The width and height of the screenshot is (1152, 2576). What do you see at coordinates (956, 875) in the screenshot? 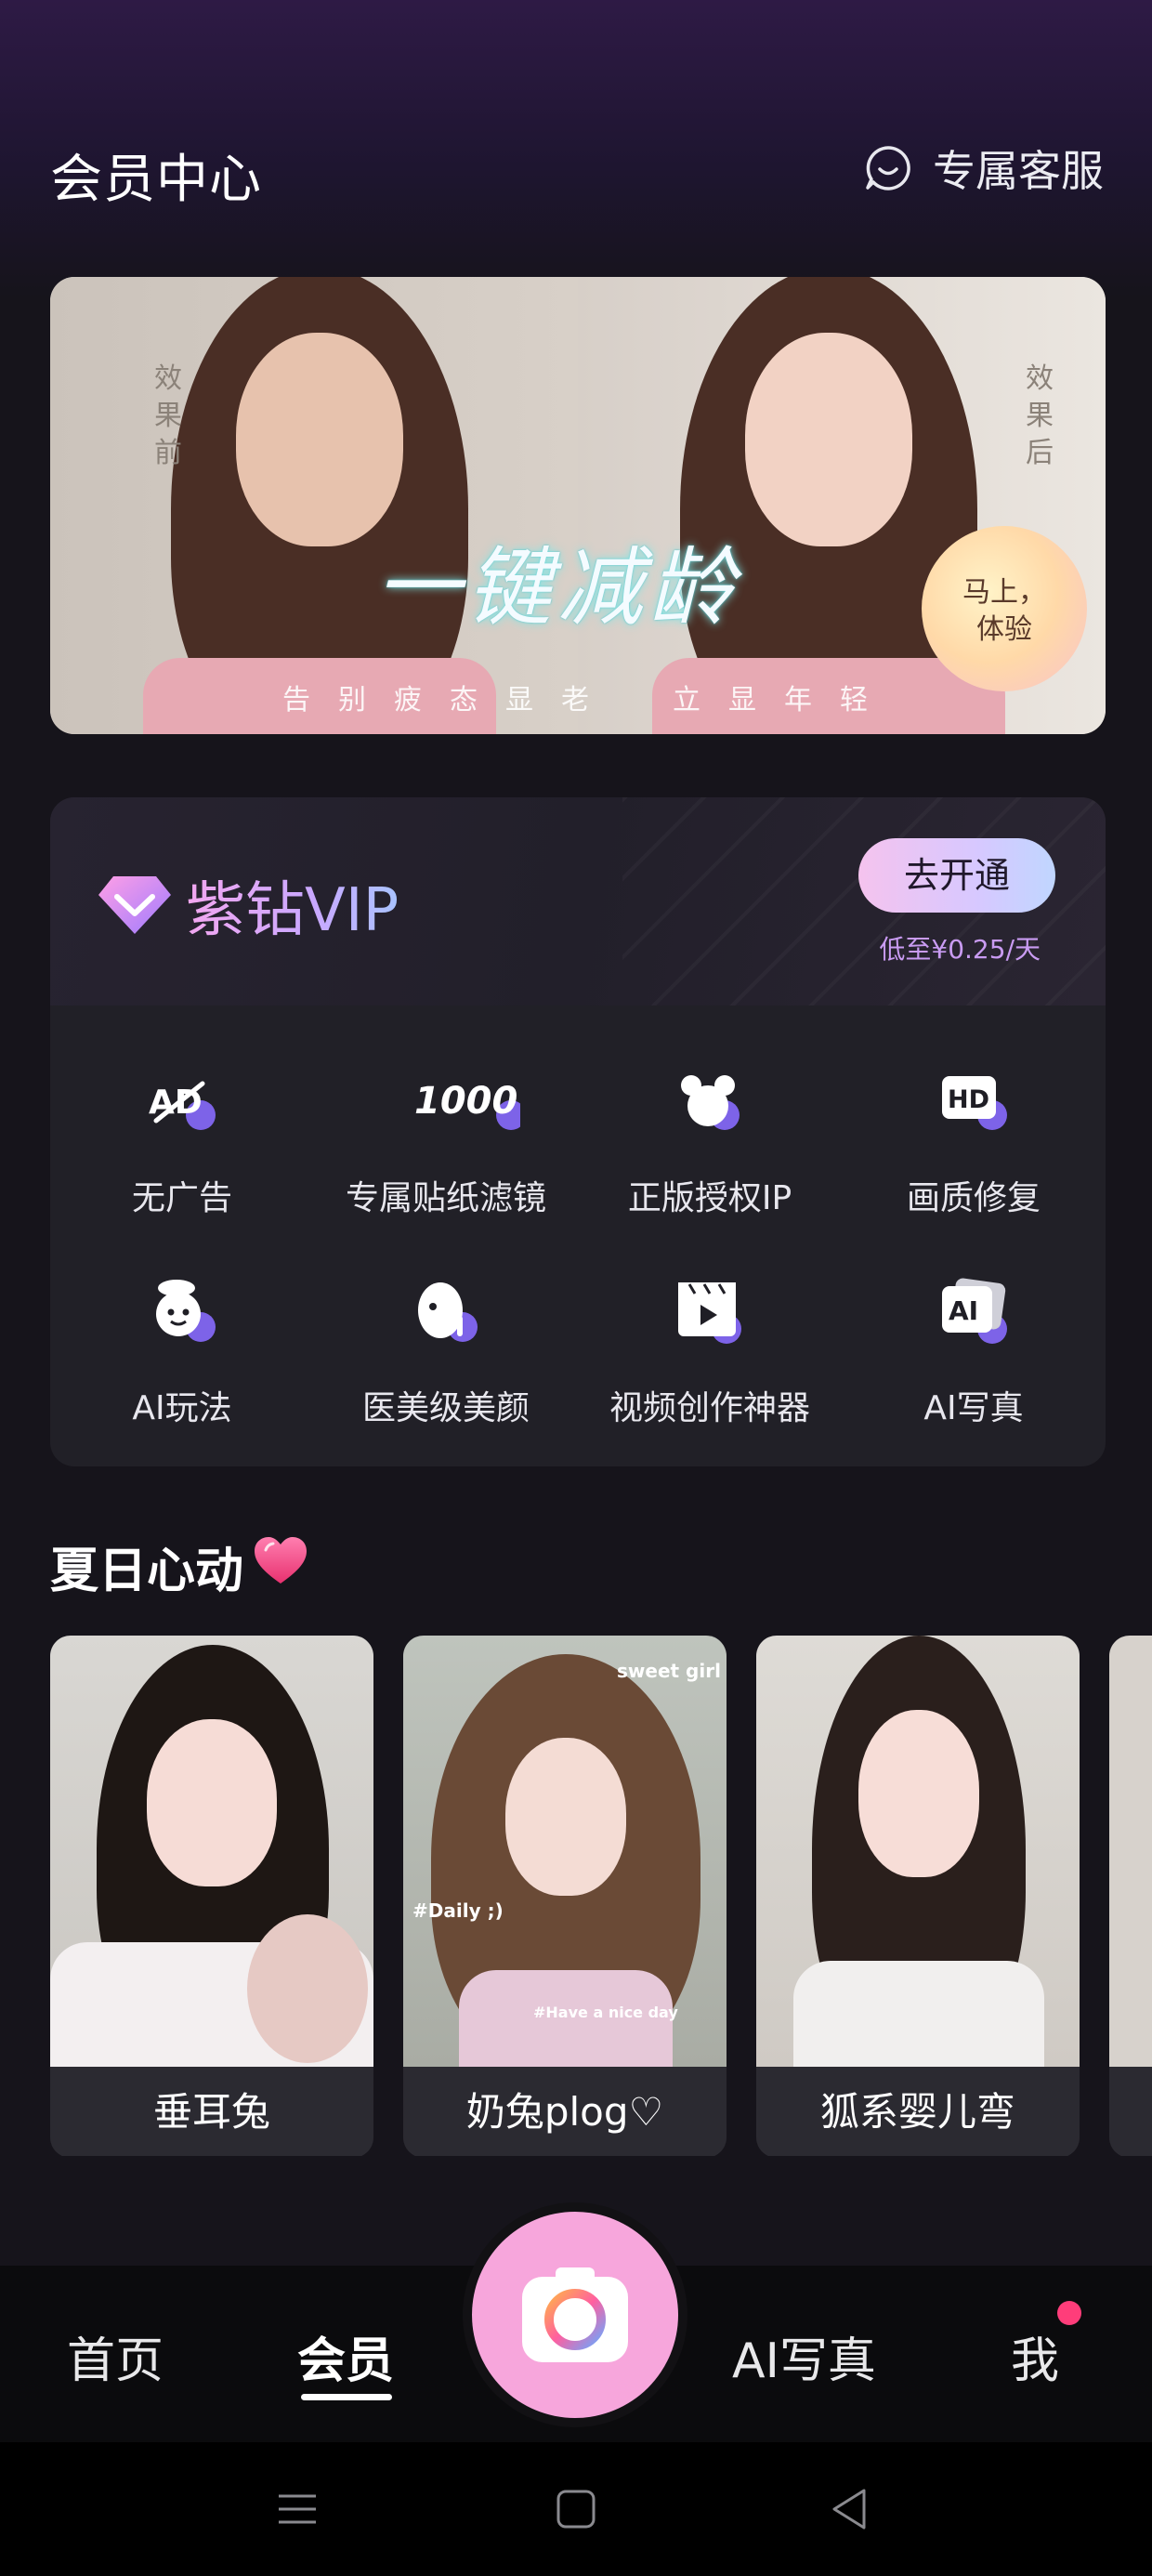
I see `open-vip-button: 去开通` at bounding box center [956, 875].